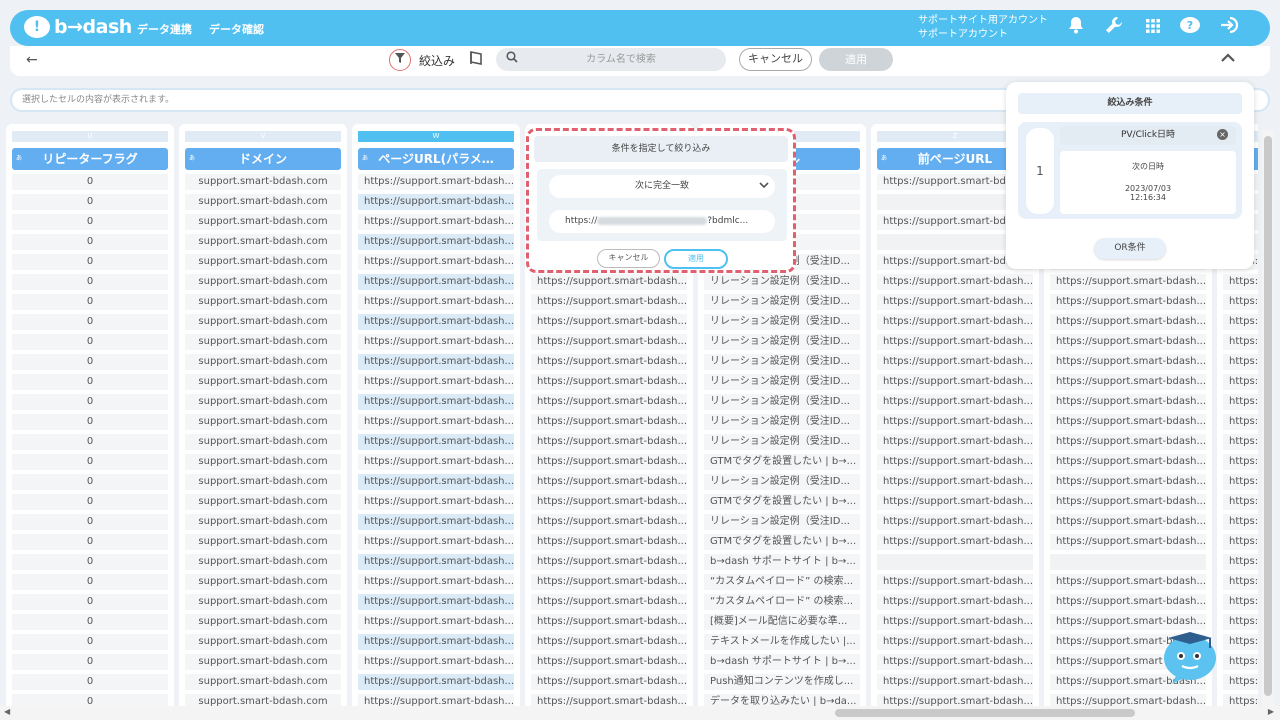 This screenshot has width=1280, height=720. What do you see at coordinates (1130, 248) in the screenshot?
I see `or-condition-button: OR条件` at bounding box center [1130, 248].